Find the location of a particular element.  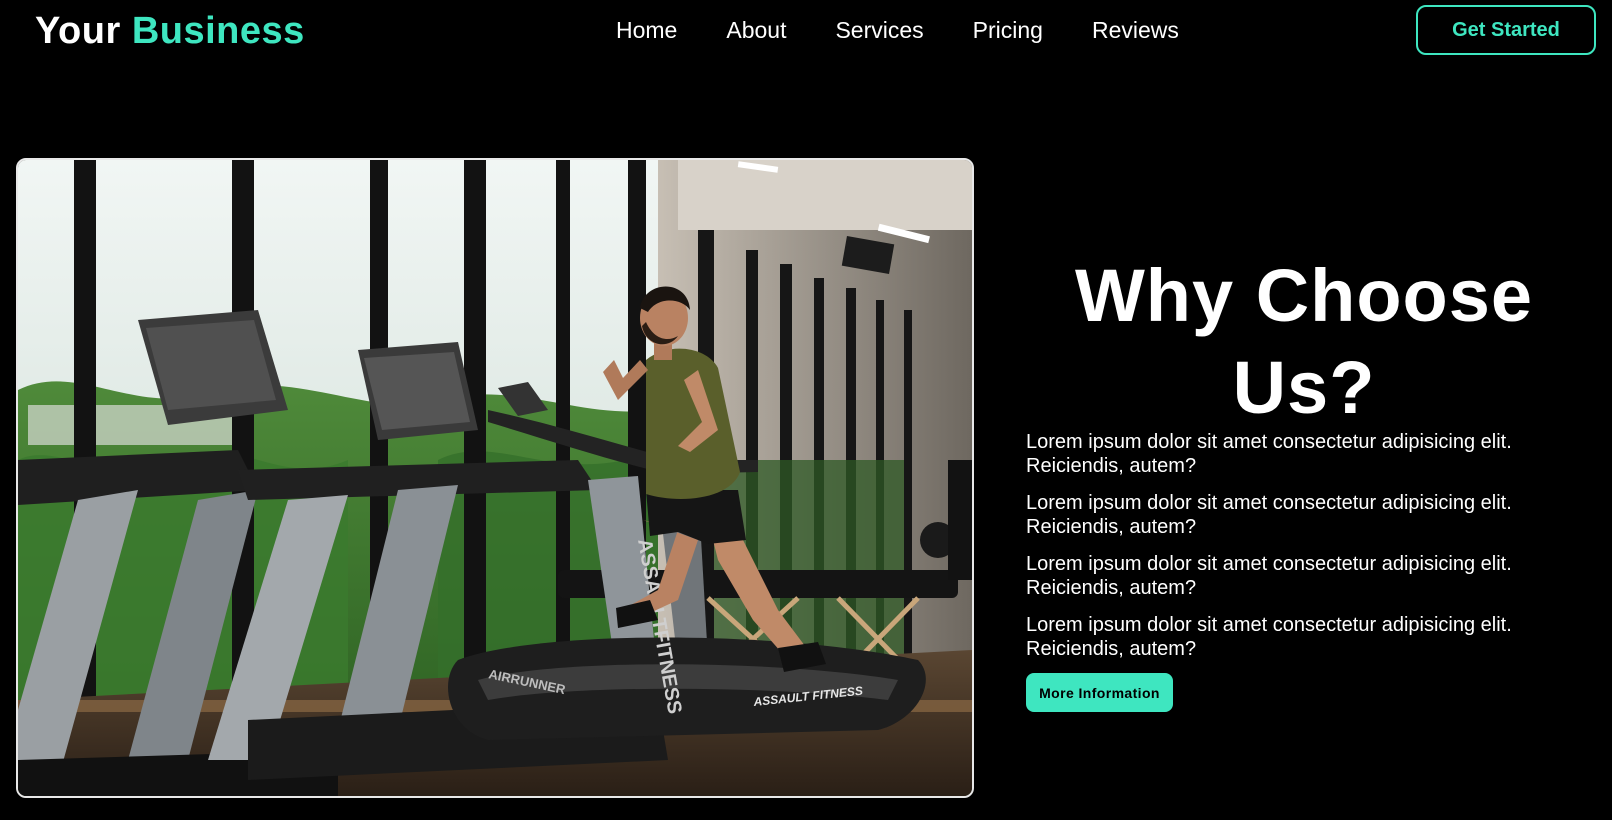

main-menu: Home About Services Pricing Reviews is located at coordinates (922, 30).